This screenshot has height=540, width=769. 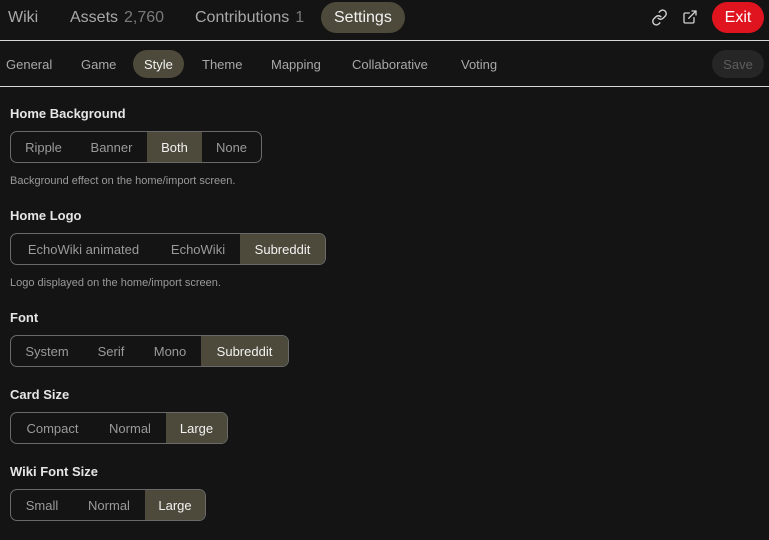 What do you see at coordinates (300, 17) in the screenshot?
I see `contributions-count: 1` at bounding box center [300, 17].